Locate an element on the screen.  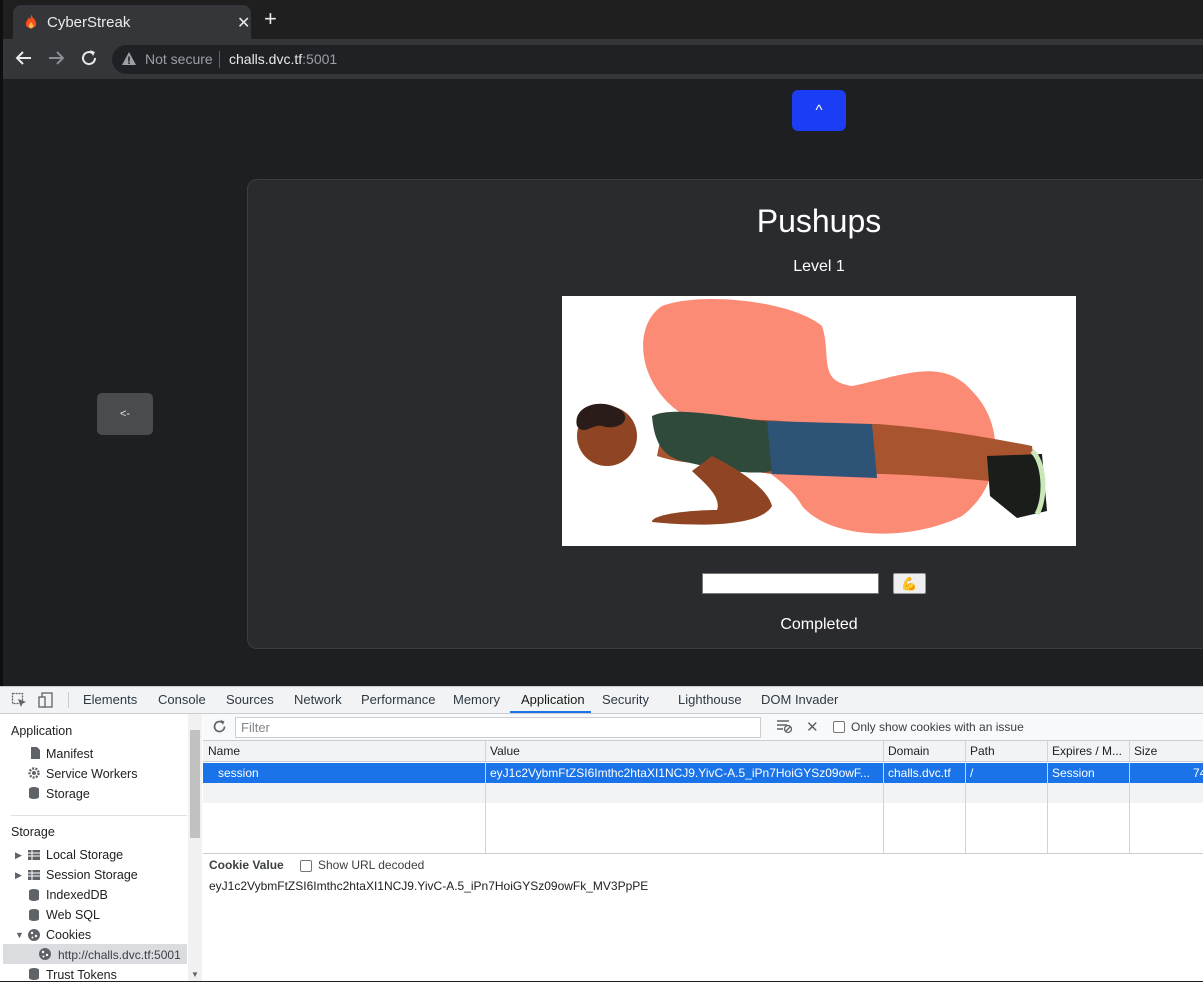
show-url-decoded-label: Show URL decoded is located at coordinates (371, 865).